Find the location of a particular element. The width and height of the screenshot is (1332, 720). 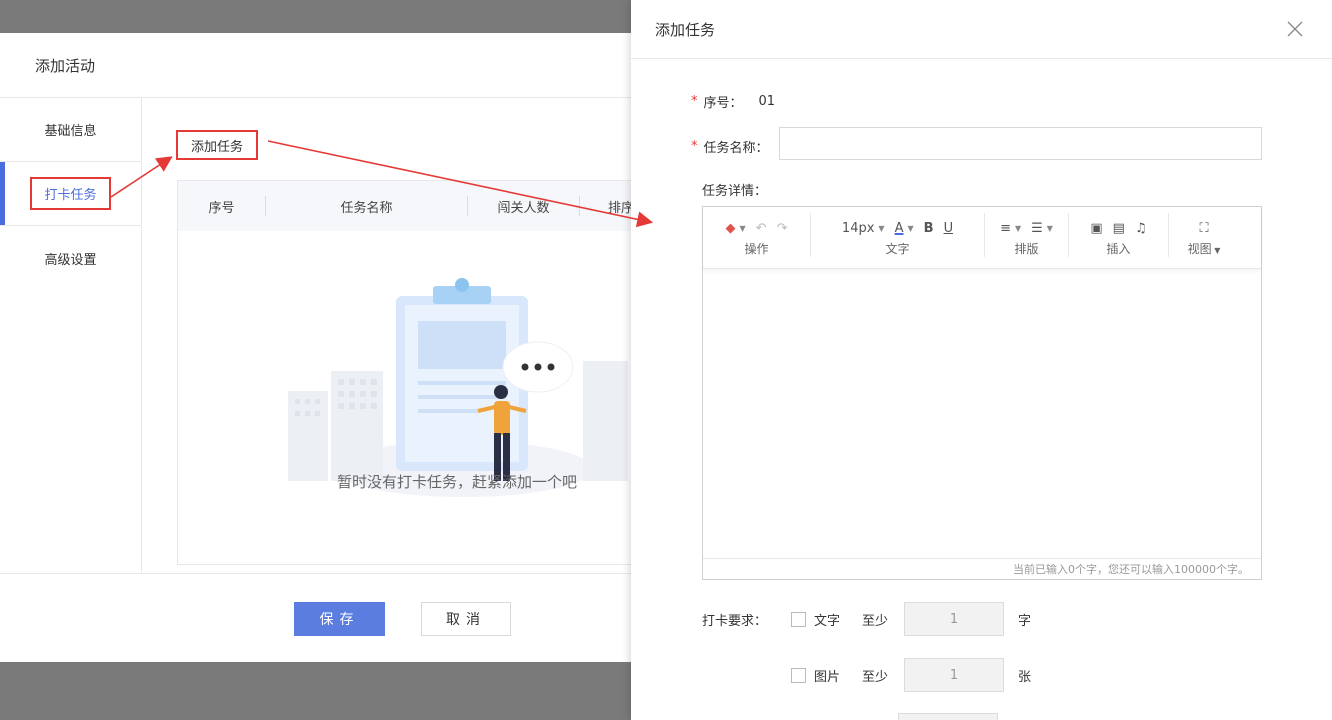

toolbar-group-view: ⛶ 视图 ▼ is located at coordinates (1204, 235).